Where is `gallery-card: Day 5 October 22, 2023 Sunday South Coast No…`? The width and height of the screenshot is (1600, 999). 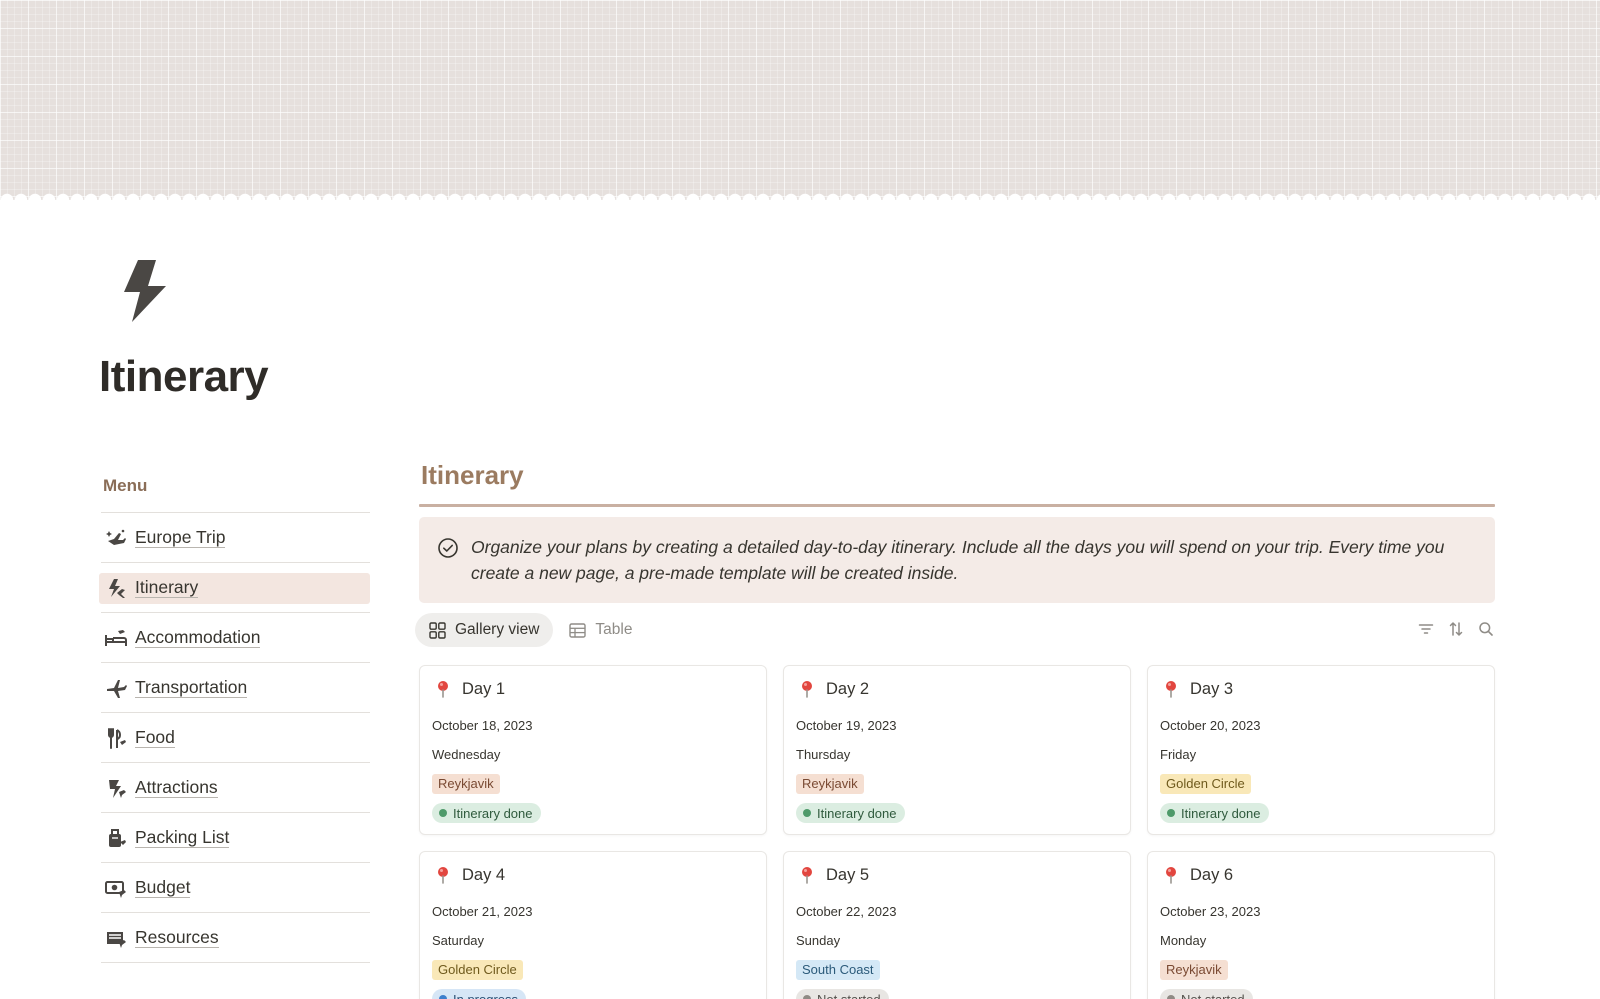
gallery-card: Day 5 October 22, 2023 Sunday South Coast No… is located at coordinates (957, 925).